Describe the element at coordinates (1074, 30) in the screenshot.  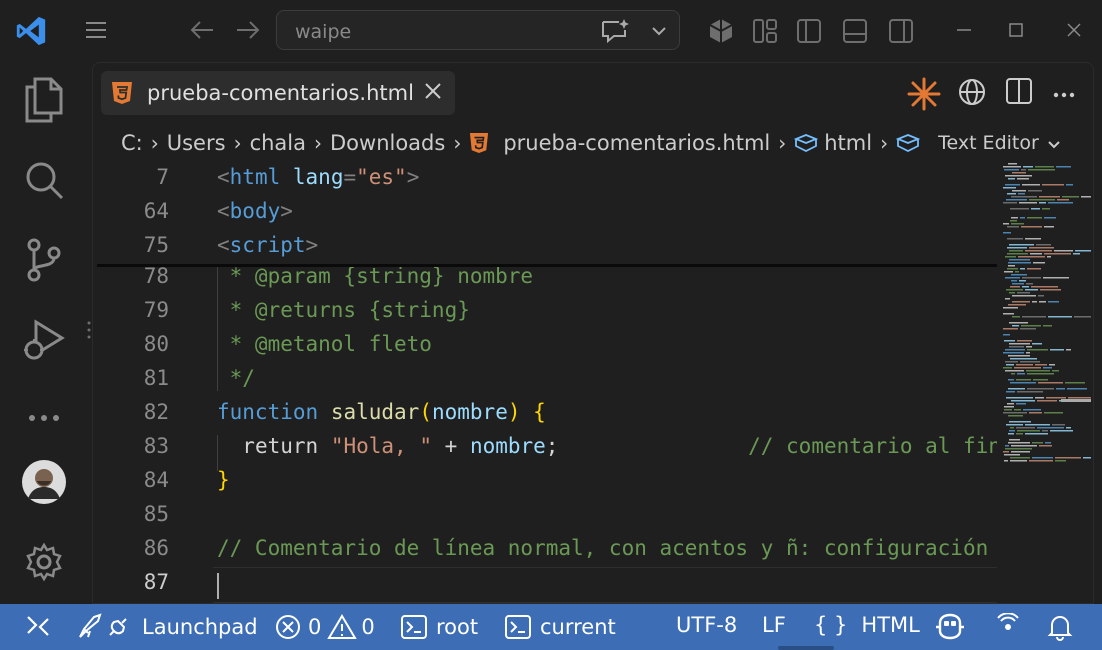
I see `close-window-icon` at that location.